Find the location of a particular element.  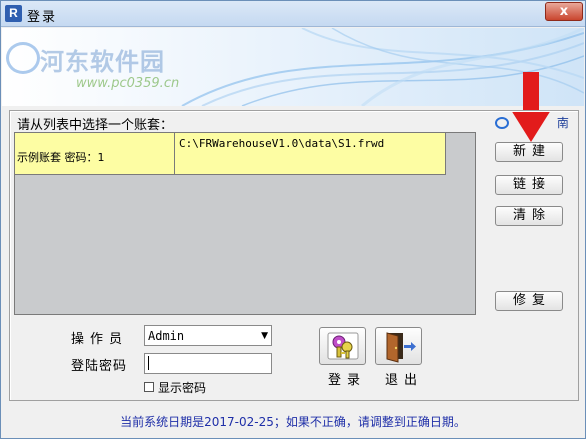

guide-icon is located at coordinates (502, 123).